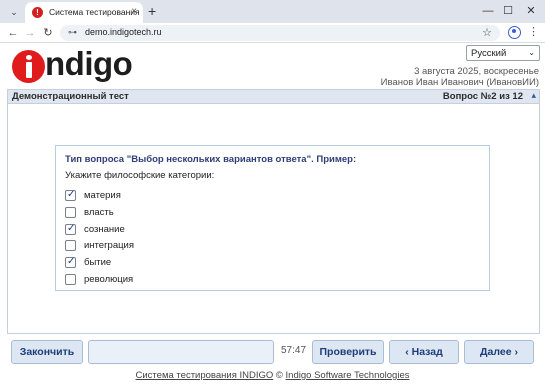  What do you see at coordinates (508, 11) in the screenshot?
I see `maximize-button: ☐` at bounding box center [508, 11].